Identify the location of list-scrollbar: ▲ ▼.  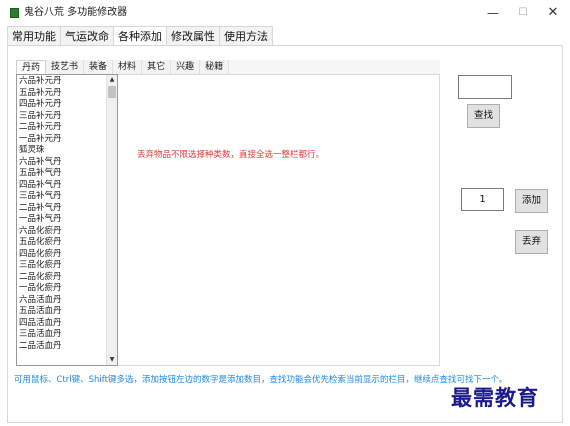
(111, 220).